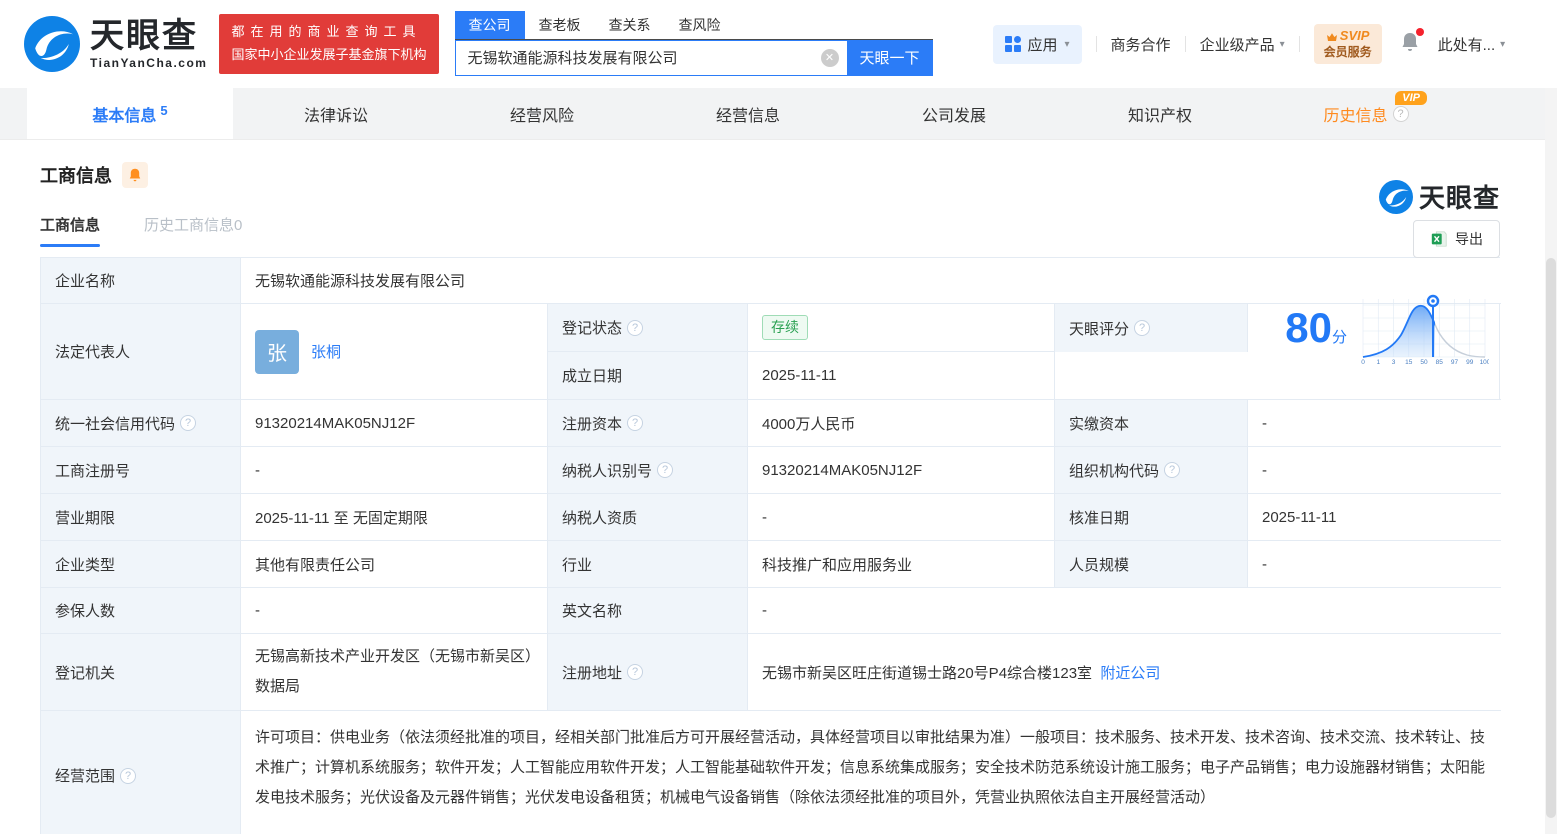 The image size is (1557, 834). Describe the element at coordinates (141, 351) in the screenshot. I see `field-label: 法定代表人` at that location.